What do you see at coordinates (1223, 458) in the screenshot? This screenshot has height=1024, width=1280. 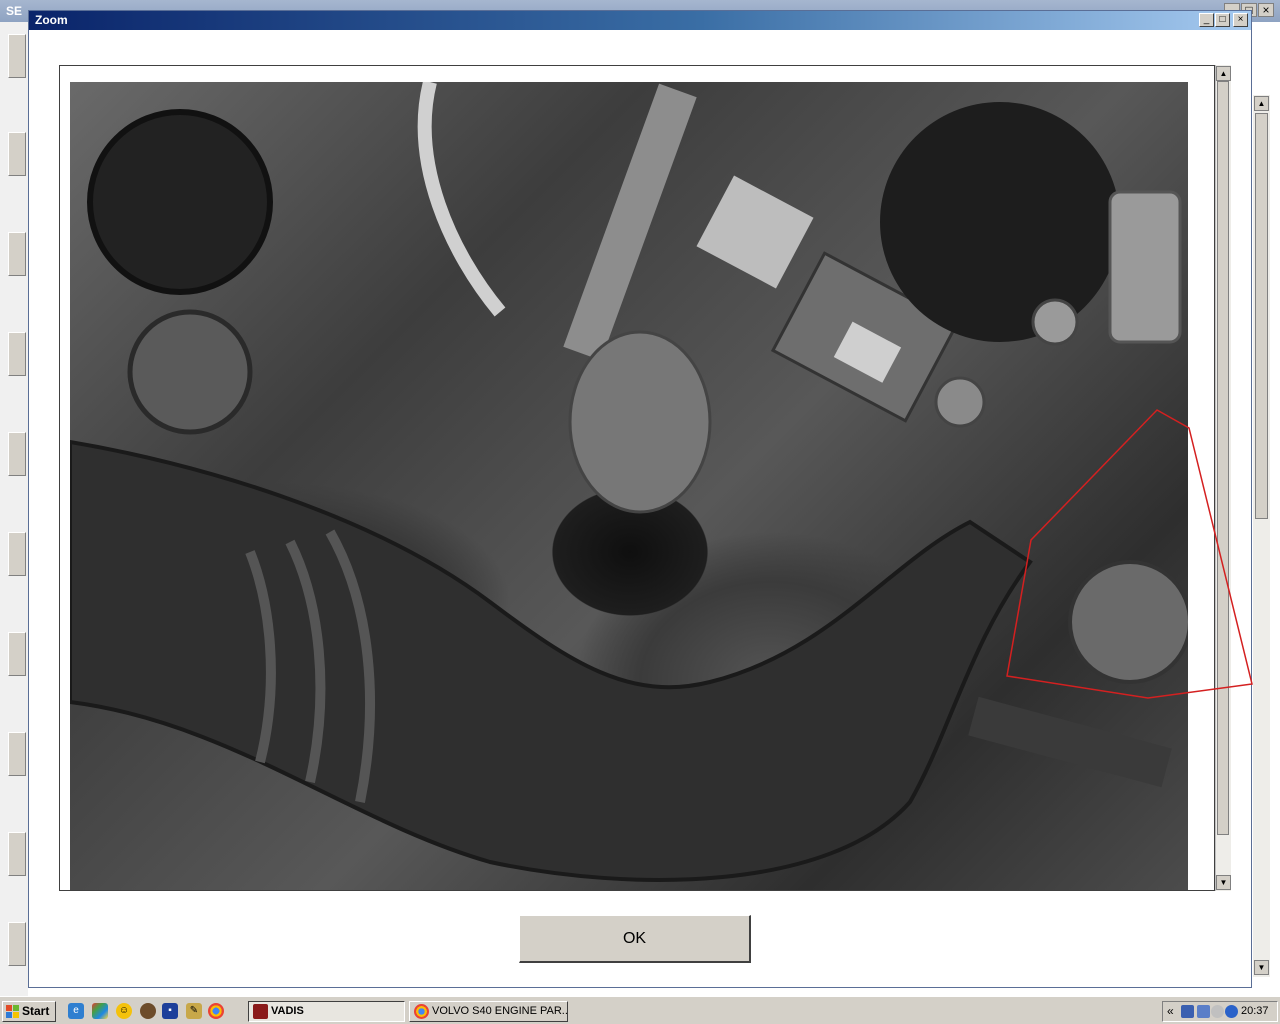 I see `image-scrollbar-thumb` at bounding box center [1223, 458].